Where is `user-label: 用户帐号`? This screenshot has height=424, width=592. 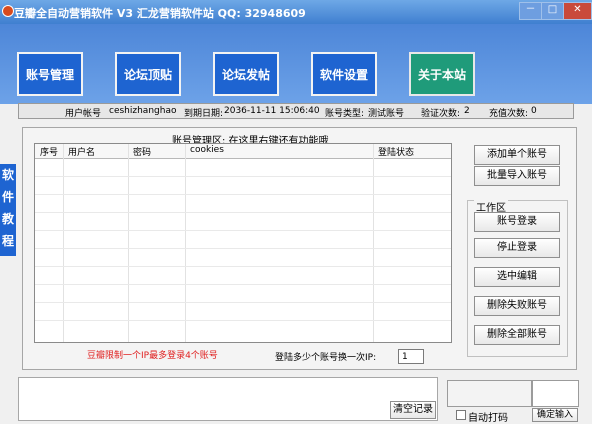 user-label: 用户帐号 is located at coordinates (83, 114).